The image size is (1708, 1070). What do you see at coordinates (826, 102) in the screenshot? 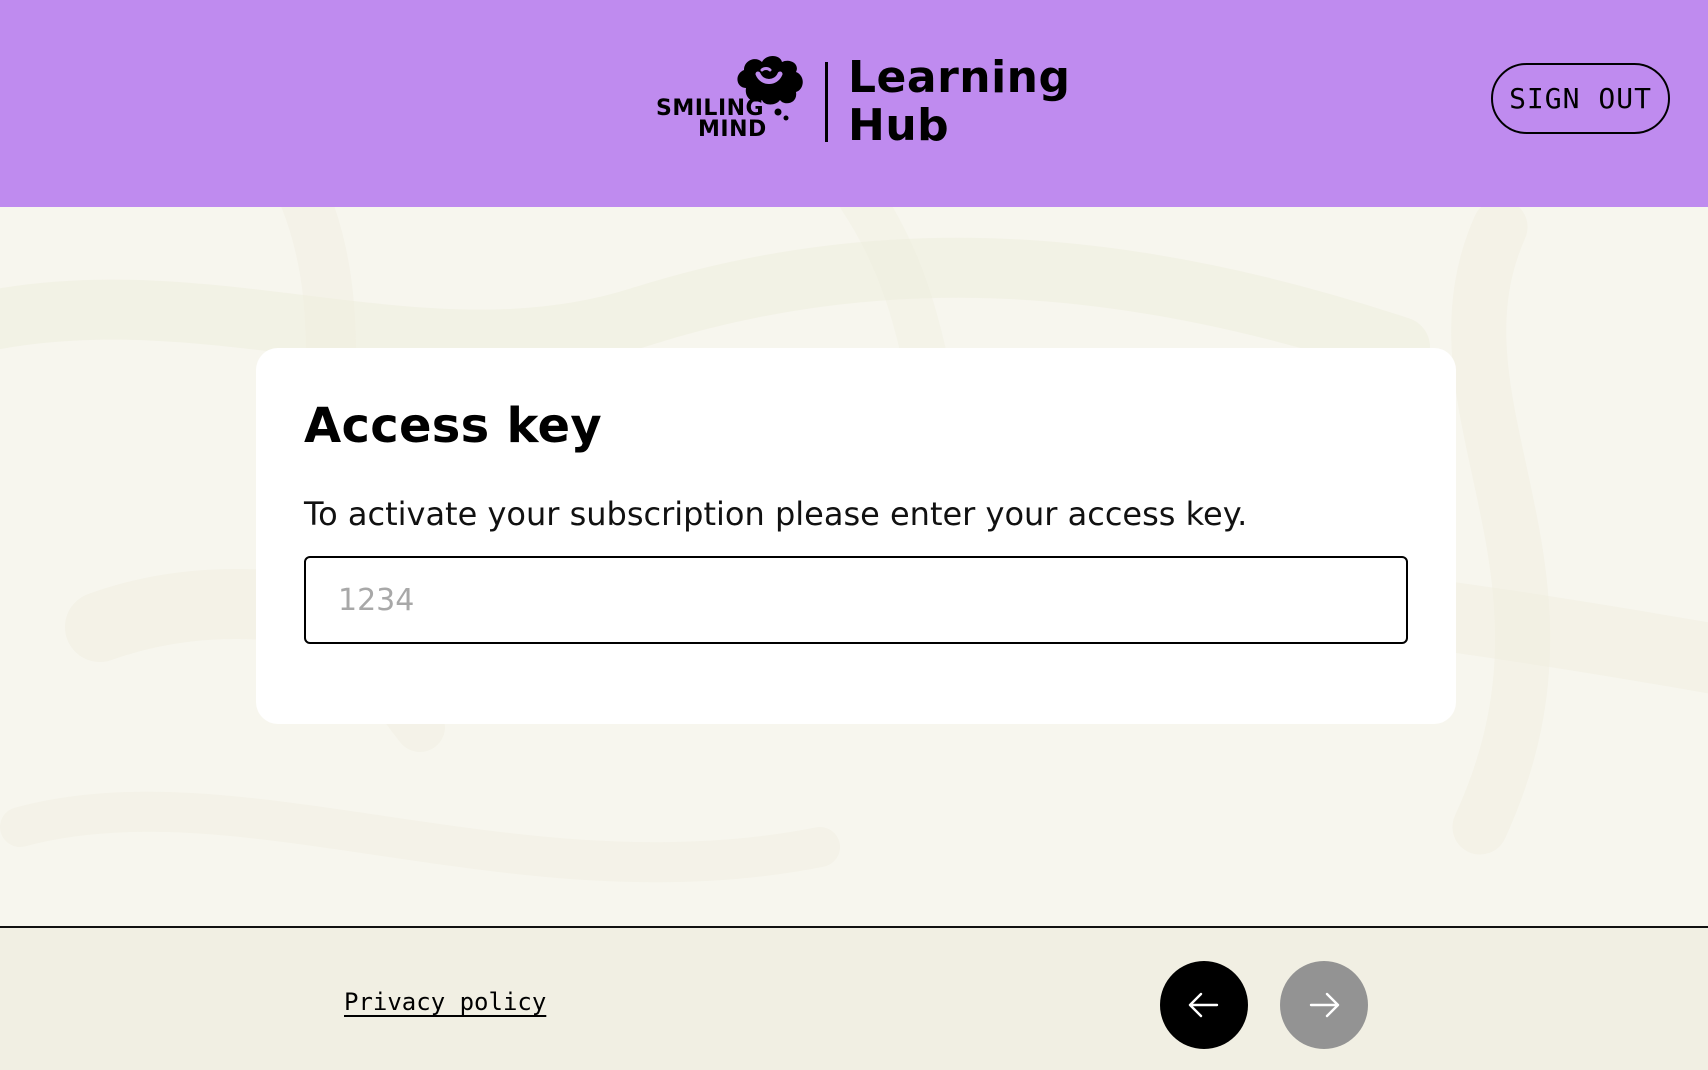
I see `logo-divider` at bounding box center [826, 102].